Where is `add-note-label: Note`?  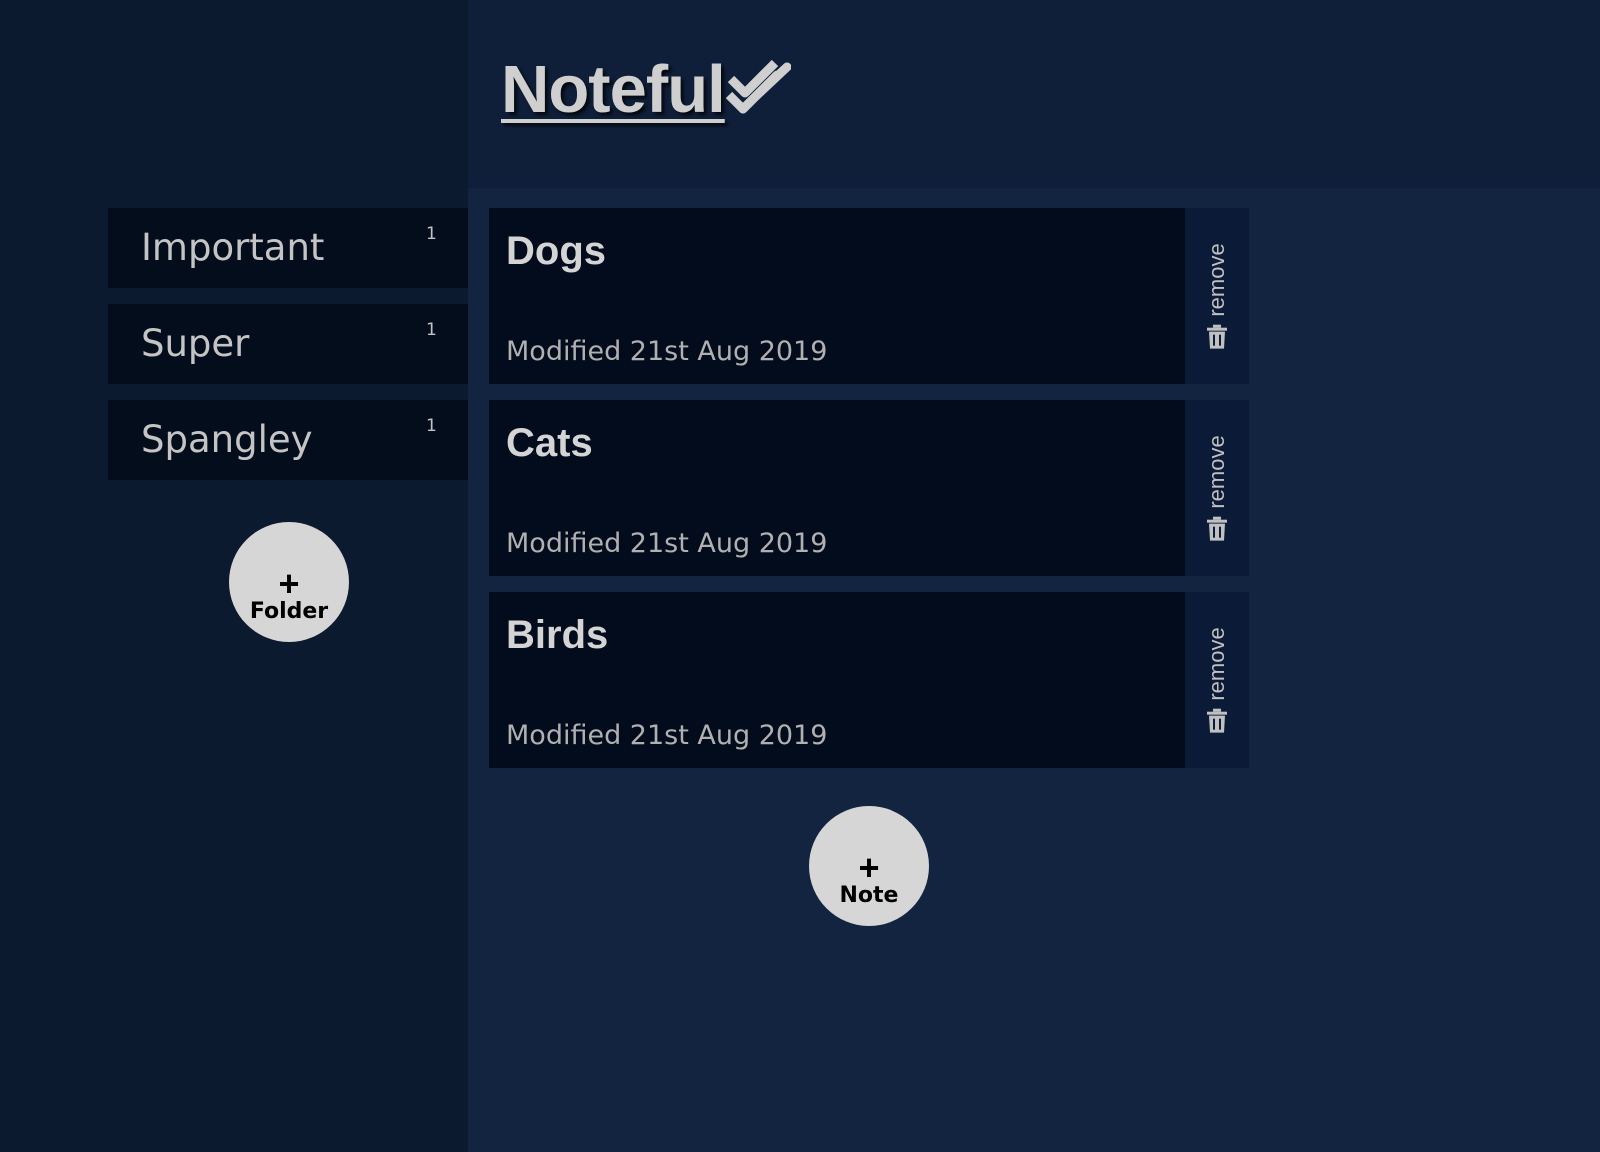 add-note-label: Note is located at coordinates (869, 895).